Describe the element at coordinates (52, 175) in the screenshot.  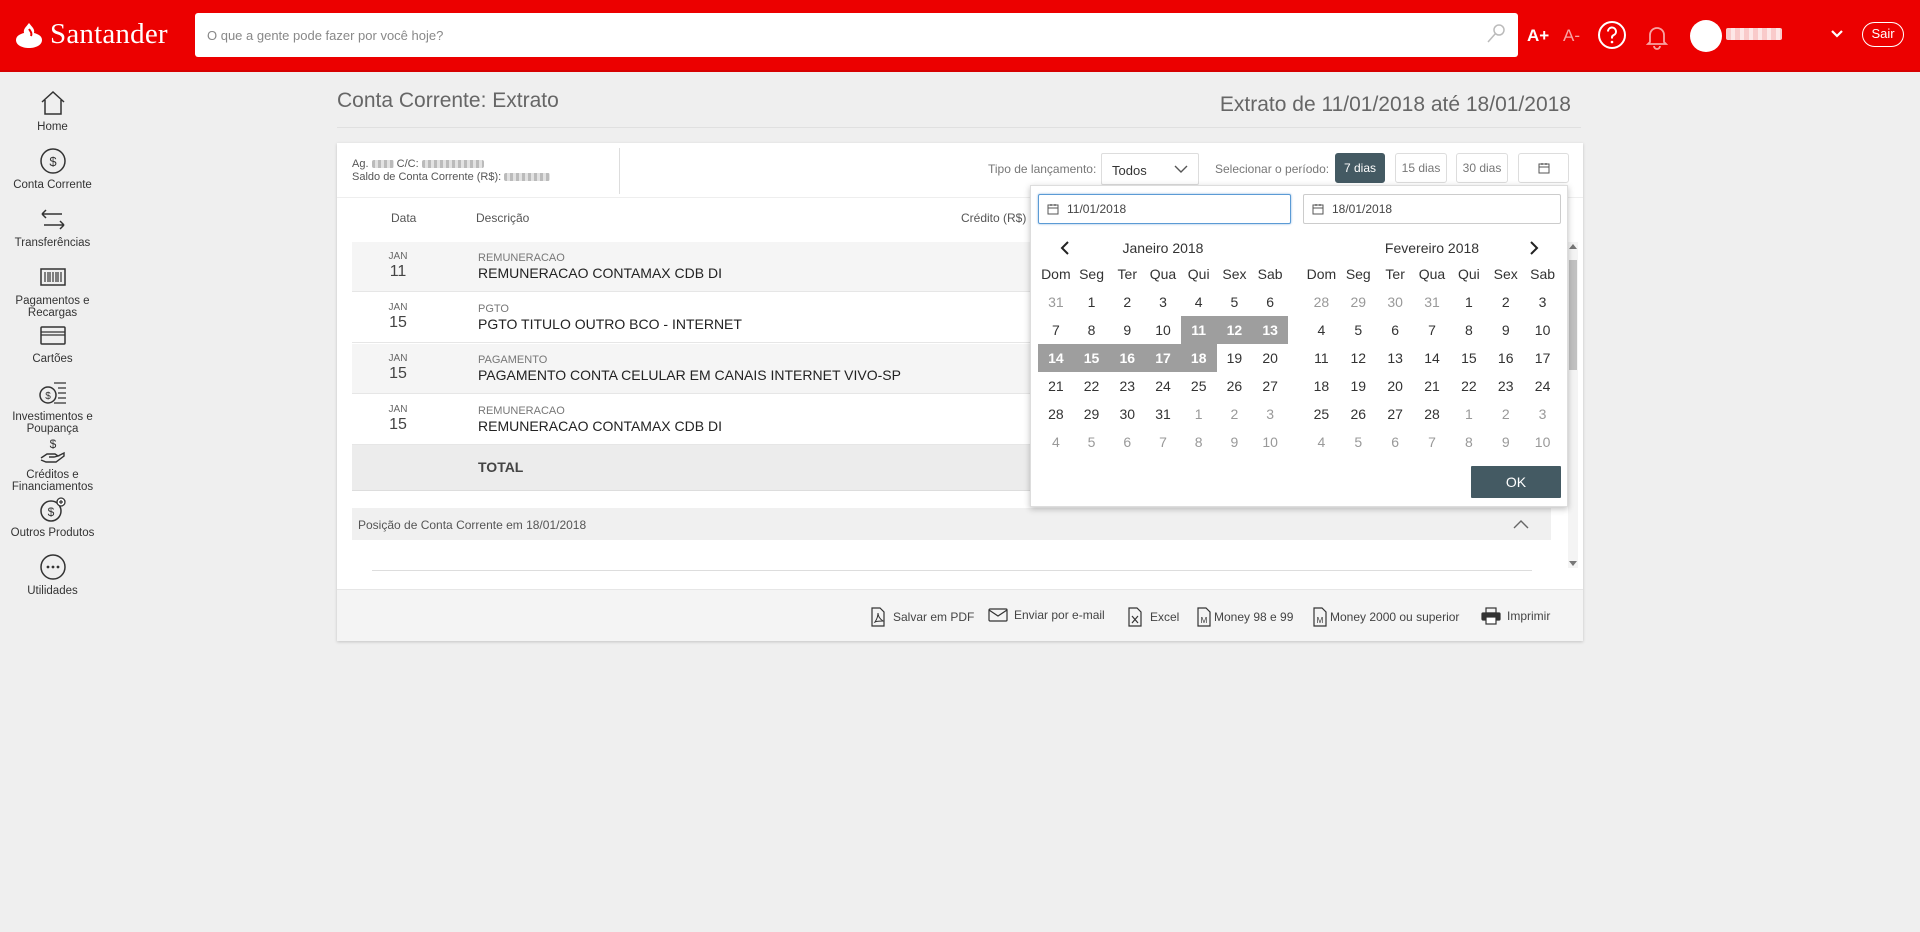
I see `sidebar-item-conta-corrente: $ Conta Corrente` at that location.